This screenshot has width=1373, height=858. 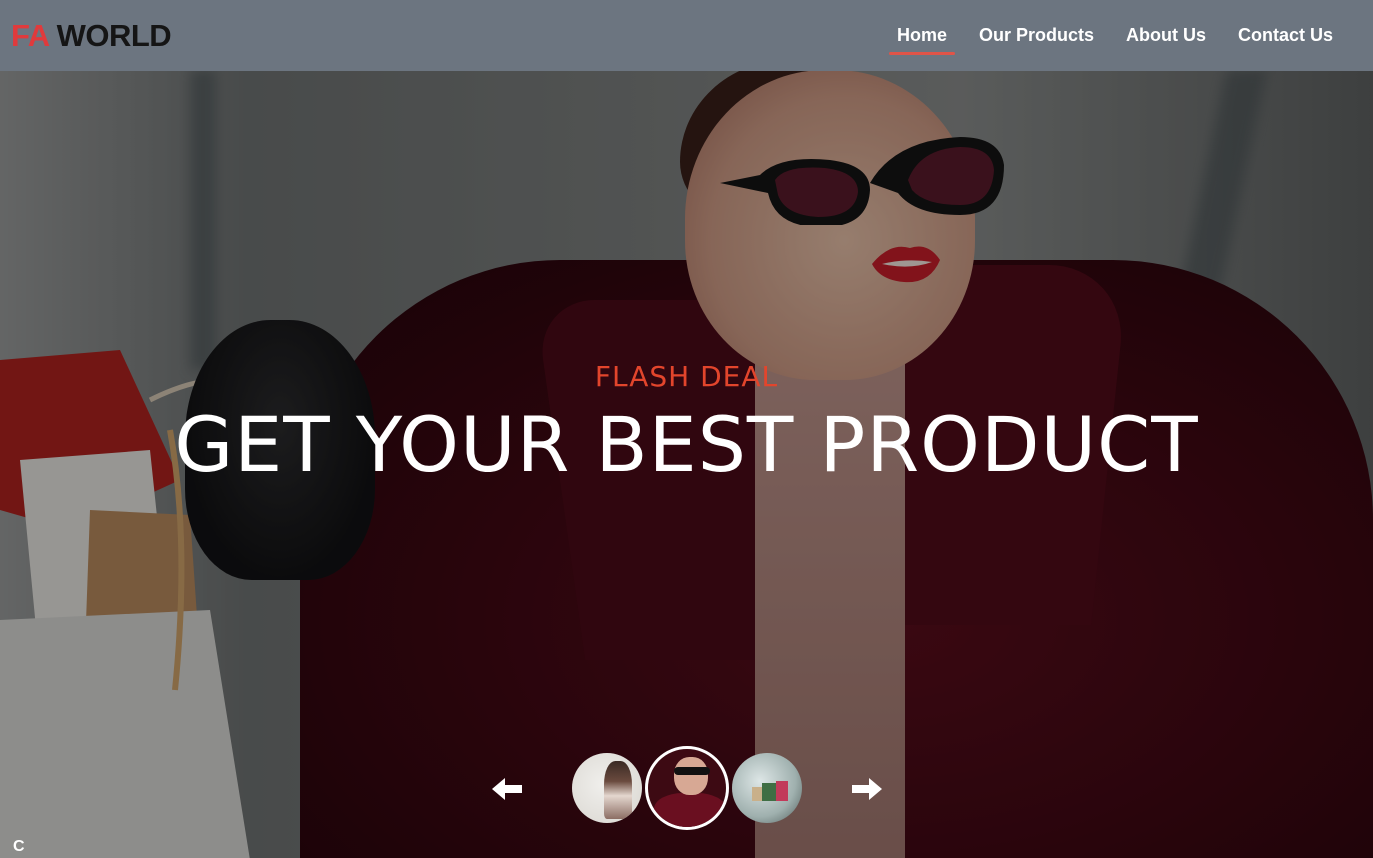 What do you see at coordinates (922, 35) in the screenshot?
I see `nav-link-home: Home` at bounding box center [922, 35].